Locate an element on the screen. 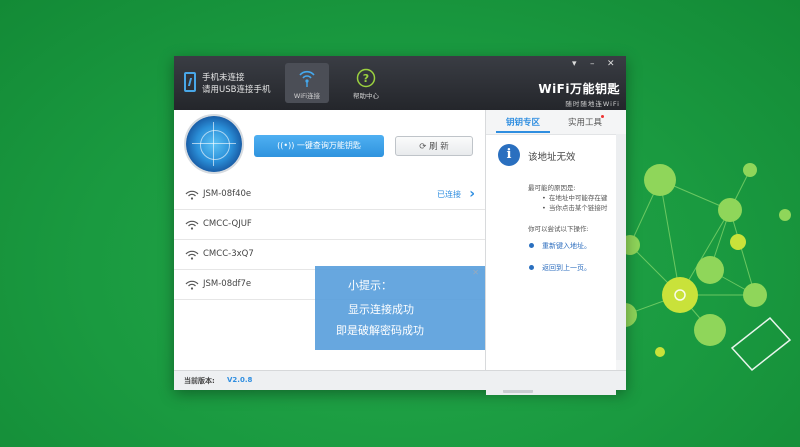 Image resolution: width=800 pixels, height=447 pixels. tip-title: 小提示： is located at coordinates (370, 285).